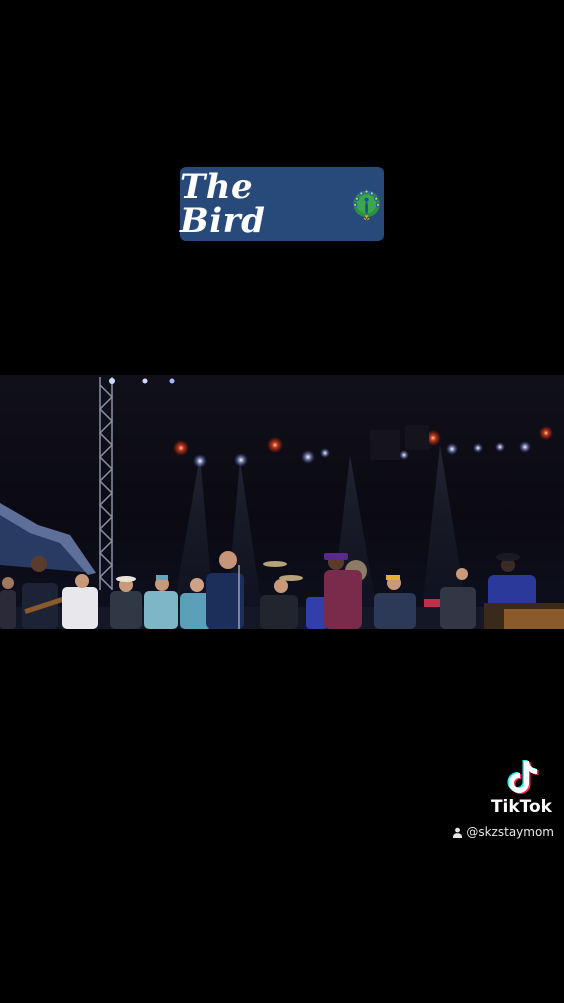  What do you see at coordinates (458, 832) in the screenshot?
I see `user-icon` at bounding box center [458, 832].